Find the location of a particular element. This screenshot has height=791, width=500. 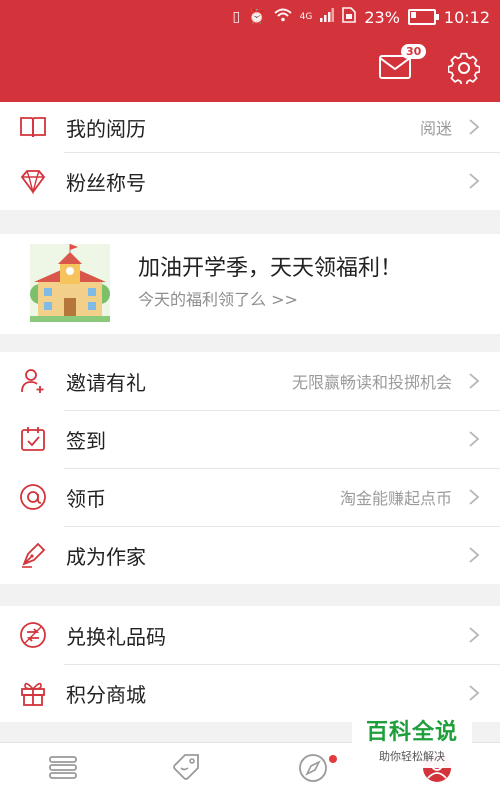

group-profile: 我的阅历 阅迷 粉丝称号 is located at coordinates (250, 156).